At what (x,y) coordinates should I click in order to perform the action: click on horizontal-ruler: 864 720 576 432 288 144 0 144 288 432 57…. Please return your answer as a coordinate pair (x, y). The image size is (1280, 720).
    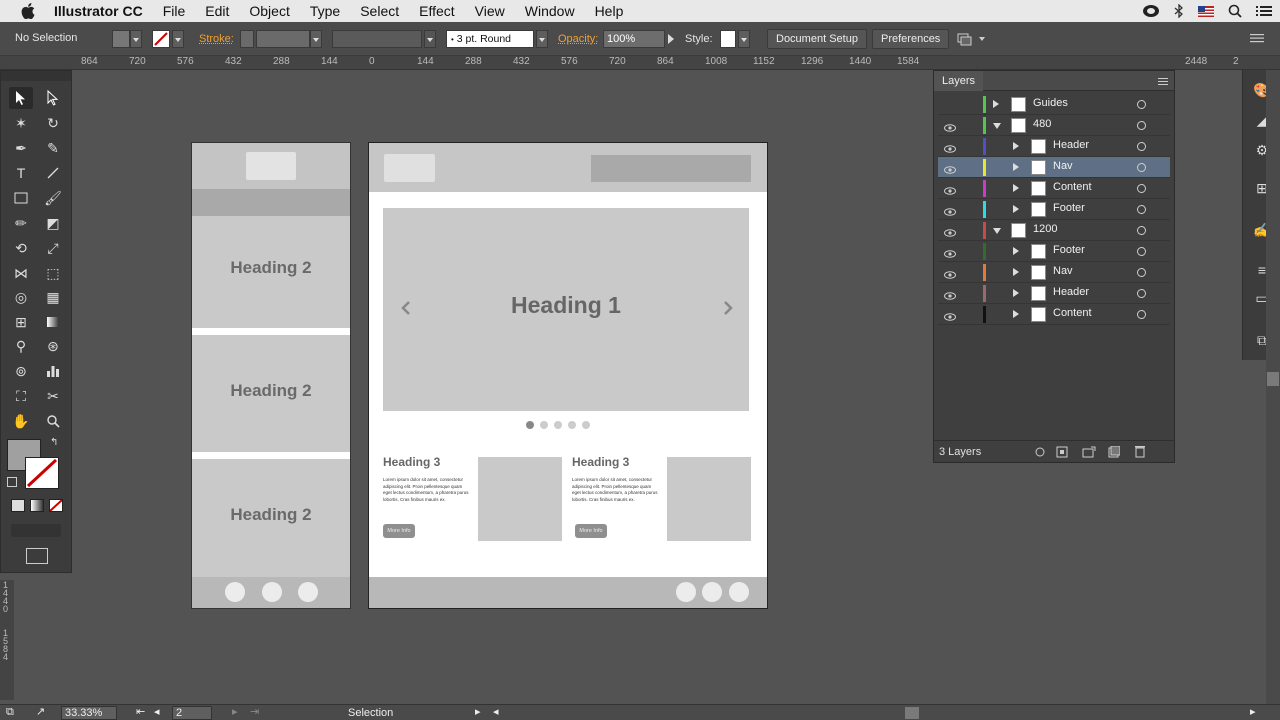
    Looking at the image, I should click on (640, 63).